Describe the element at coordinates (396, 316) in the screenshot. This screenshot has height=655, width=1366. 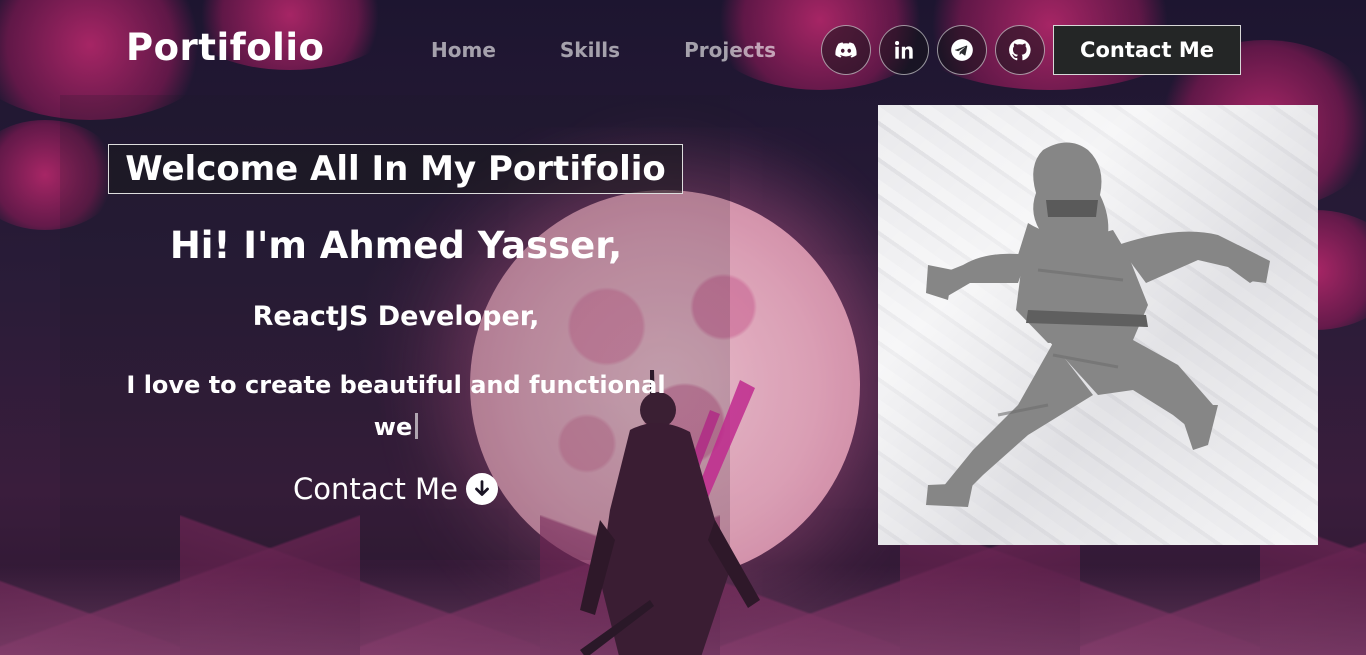
I see `hero-role: ReactJS Developer,` at that location.